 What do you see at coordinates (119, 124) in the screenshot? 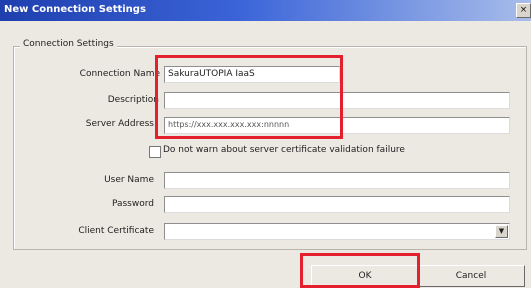
I see `server-address-label: Server Address` at bounding box center [119, 124].